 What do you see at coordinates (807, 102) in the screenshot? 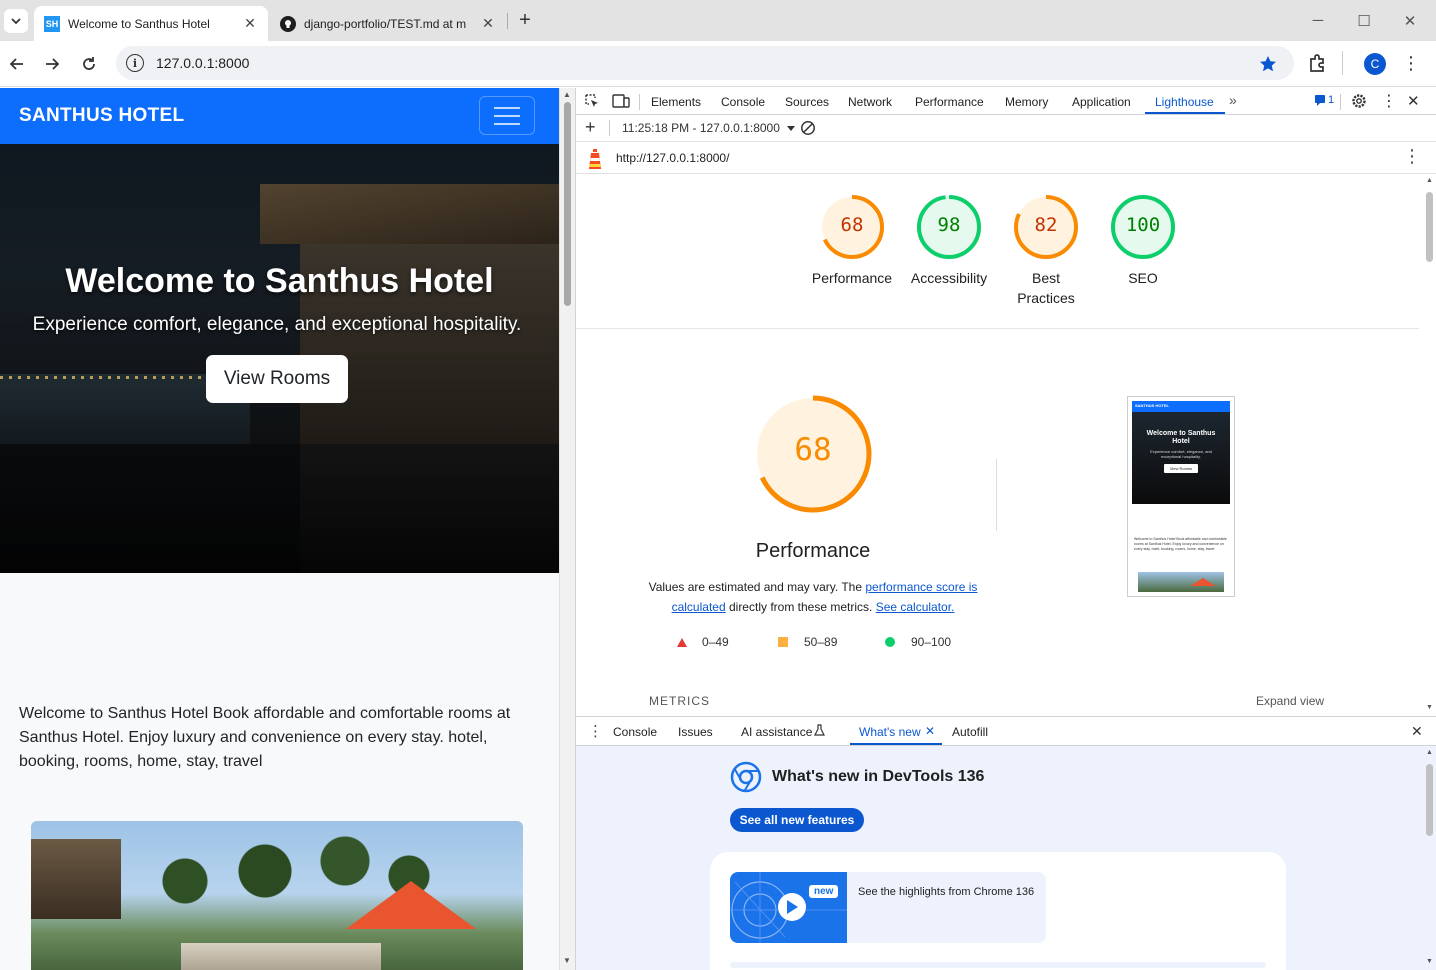
I see `tab-sources: Sources` at bounding box center [807, 102].